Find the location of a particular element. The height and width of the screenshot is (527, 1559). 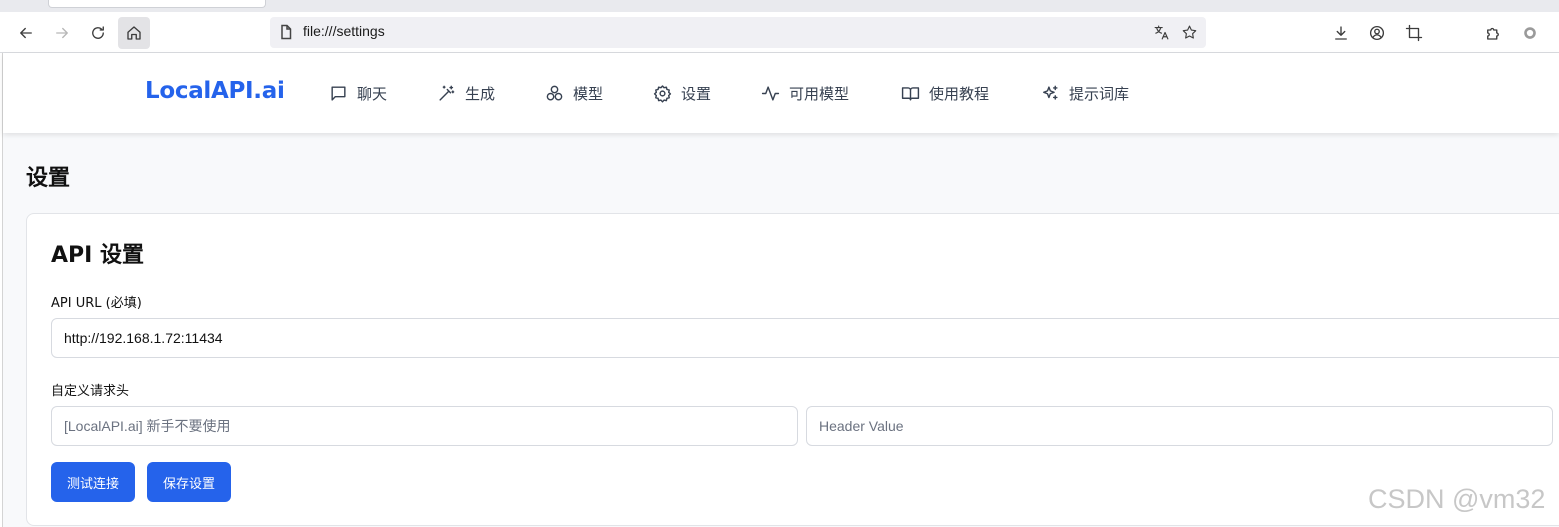

download-icon is located at coordinates (1341, 33).